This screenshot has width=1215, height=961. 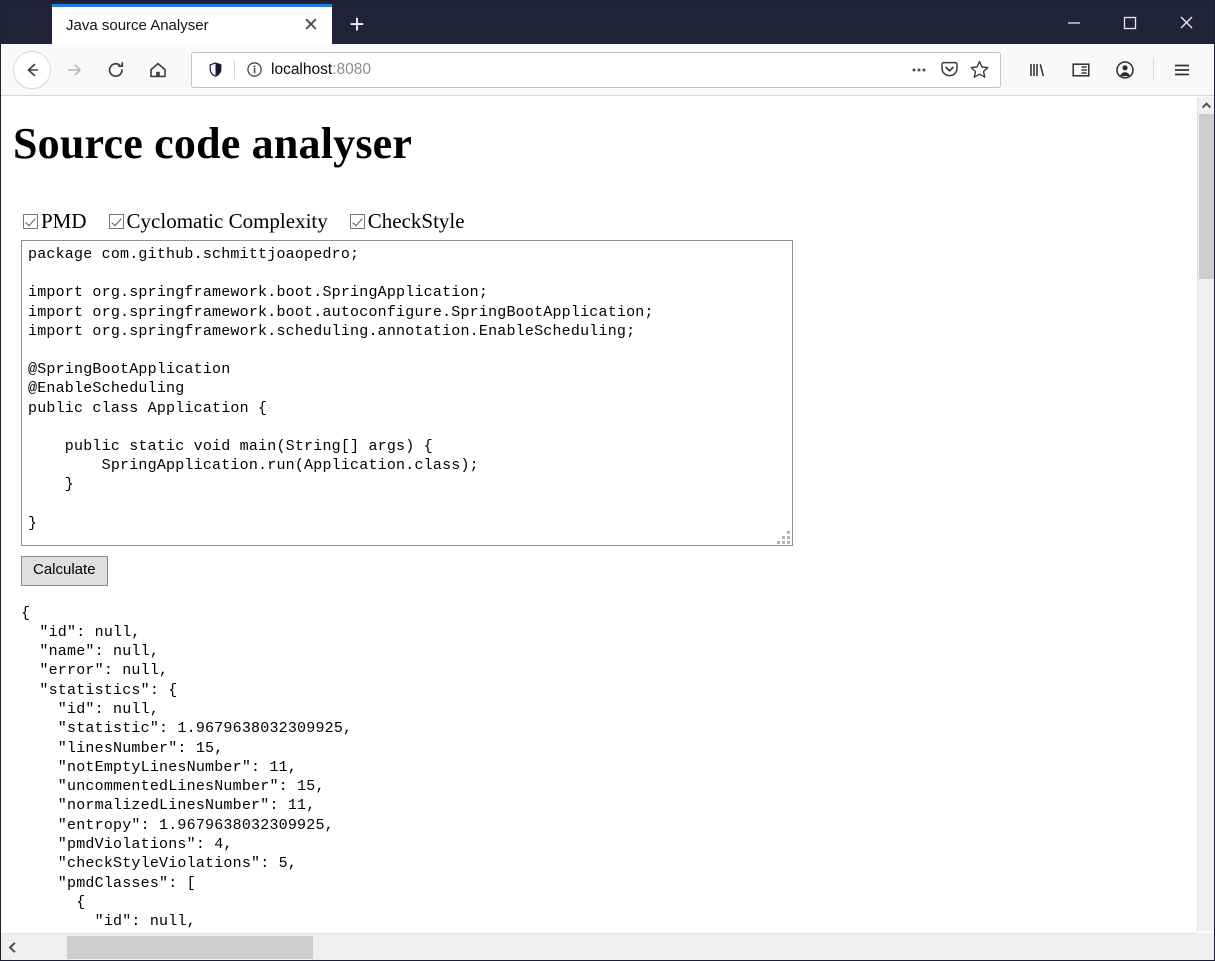 What do you see at coordinates (213, 143) in the screenshot?
I see `page-title: Source code analyser` at bounding box center [213, 143].